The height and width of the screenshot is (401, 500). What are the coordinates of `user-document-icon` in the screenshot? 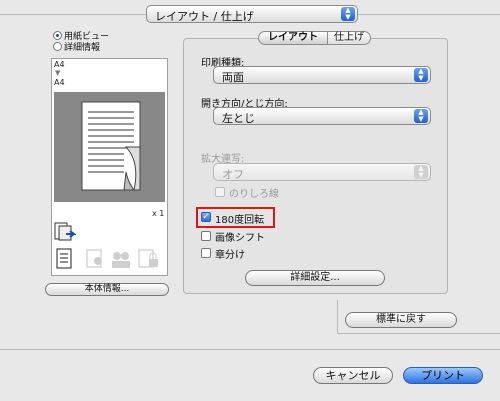 It's located at (96, 259).